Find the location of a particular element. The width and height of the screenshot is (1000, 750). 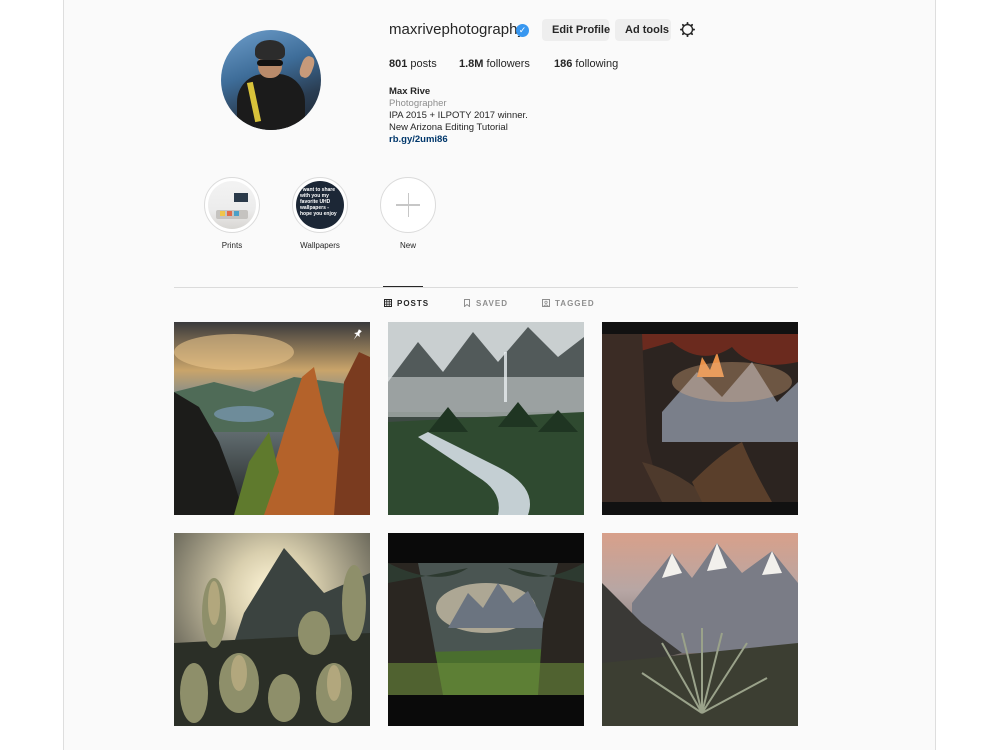

followers-count: 1.8M is located at coordinates (471, 64).